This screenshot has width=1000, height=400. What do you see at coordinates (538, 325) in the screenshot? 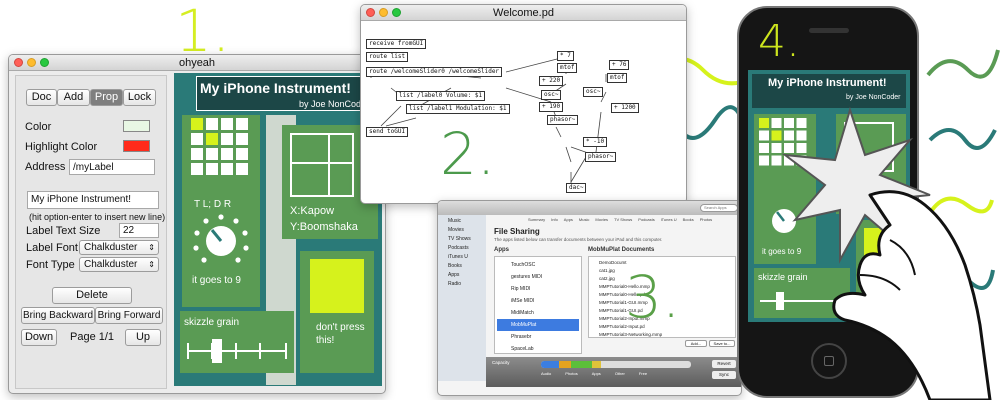
I see `app-item: MobMuPlat` at bounding box center [538, 325].